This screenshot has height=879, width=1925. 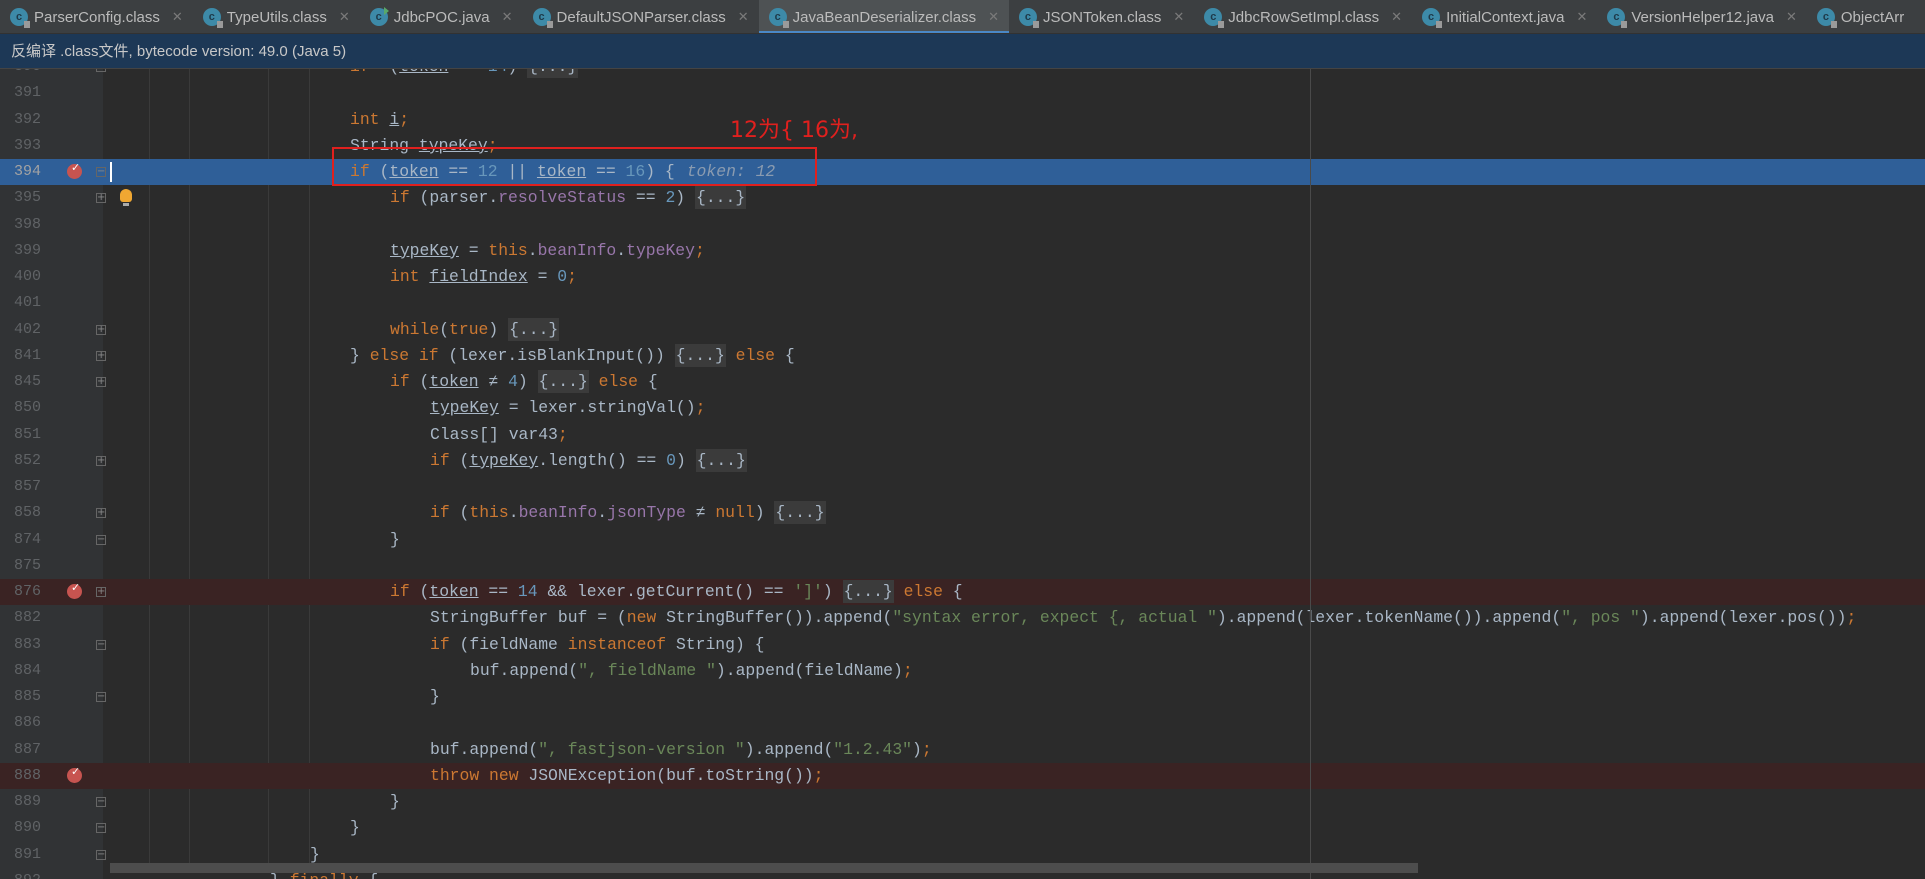 What do you see at coordinates (962, 225) in the screenshot?
I see `code-line: 398` at bounding box center [962, 225].